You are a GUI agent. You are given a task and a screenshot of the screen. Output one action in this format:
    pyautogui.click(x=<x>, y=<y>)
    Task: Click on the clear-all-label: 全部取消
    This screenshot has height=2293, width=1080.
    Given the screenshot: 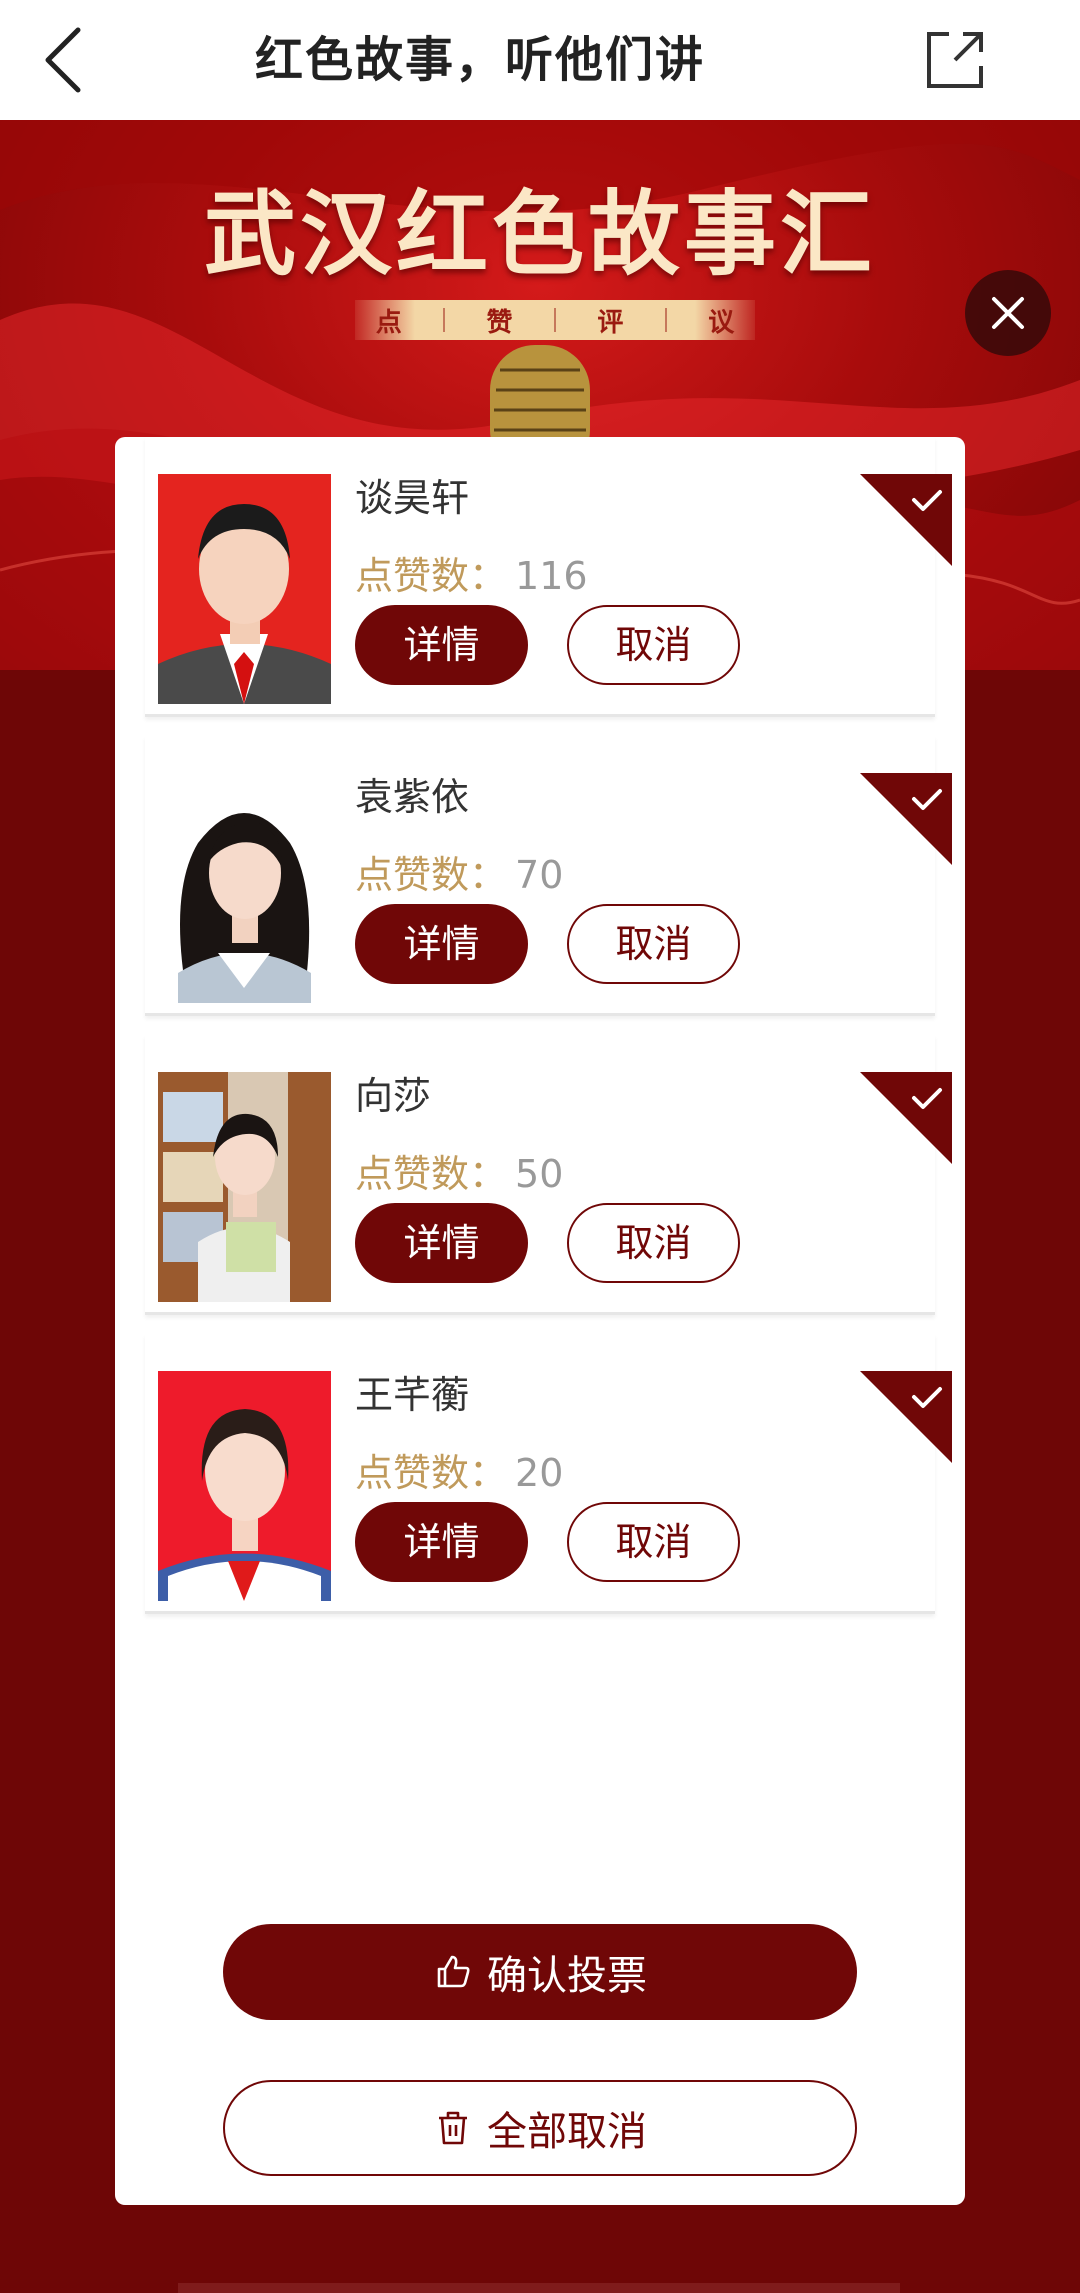 What is the action you would take?
    pyautogui.click(x=567, y=2132)
    